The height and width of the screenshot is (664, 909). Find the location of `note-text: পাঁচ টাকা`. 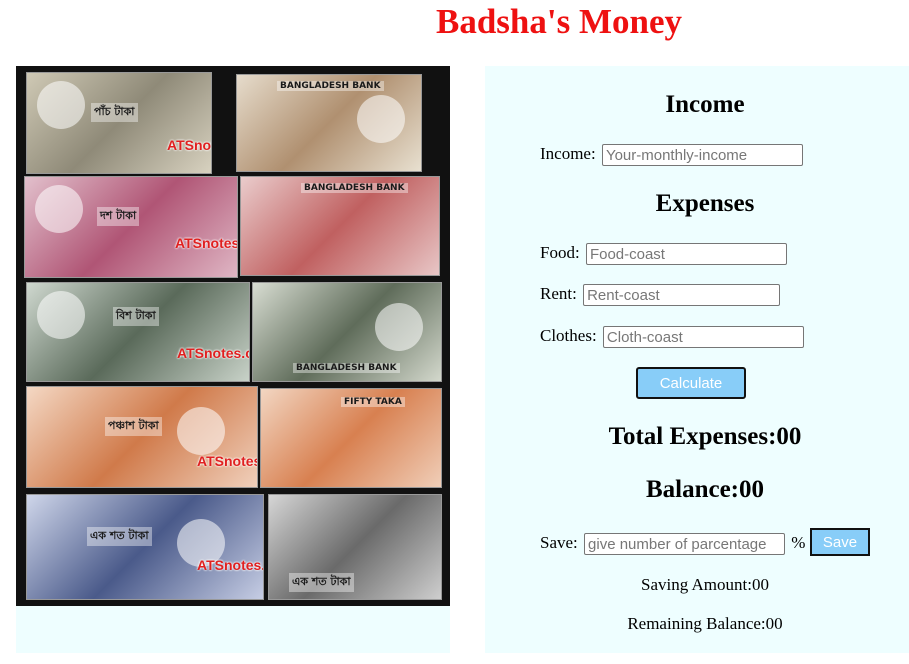

note-text: পাঁচ টাকা is located at coordinates (114, 112).